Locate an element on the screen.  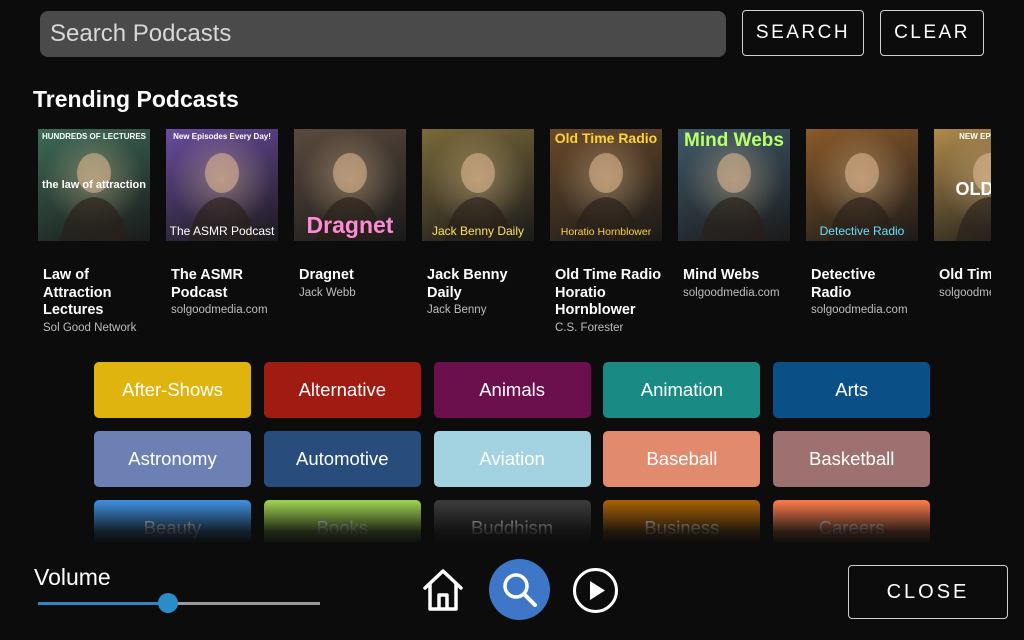
podcast-card: Dragnet Dragnet Jack Webb is located at coordinates (350, 215).